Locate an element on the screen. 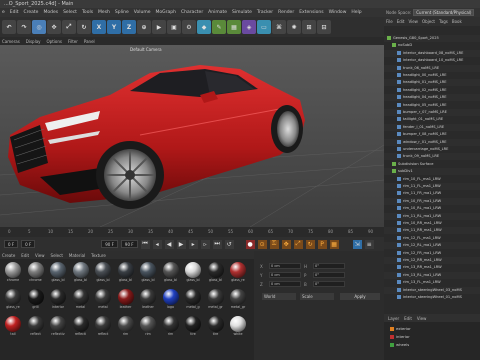 The height and width of the screenshot is (360, 480). object-row: interior_steeringWheel_01_noMS is located at coordinates (432, 297).